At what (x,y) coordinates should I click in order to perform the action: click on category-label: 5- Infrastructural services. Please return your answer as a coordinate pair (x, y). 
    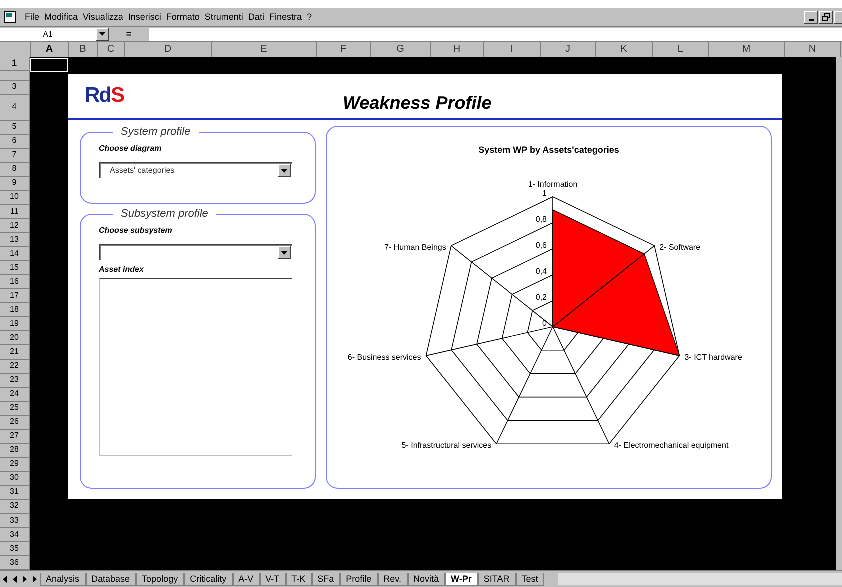
    Looking at the image, I should click on (447, 445).